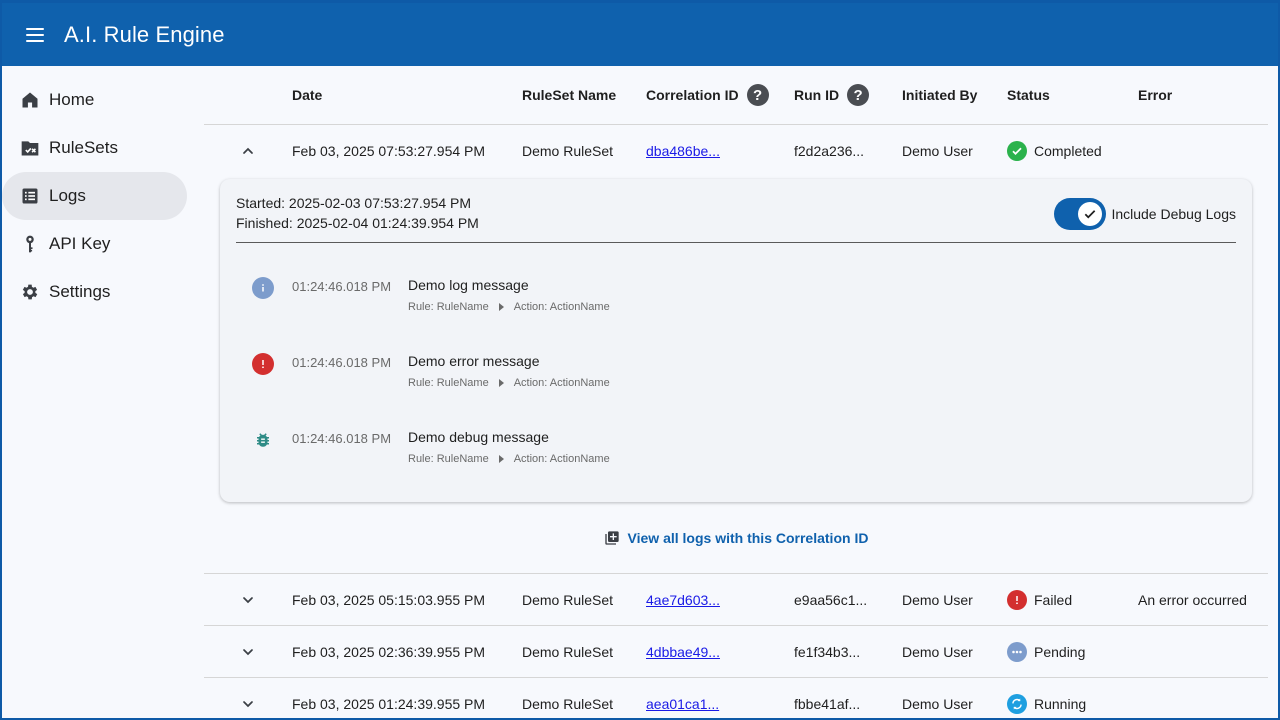 The image size is (1280, 720). What do you see at coordinates (478, 437) in the screenshot?
I see `log-message: Demo debug message` at bounding box center [478, 437].